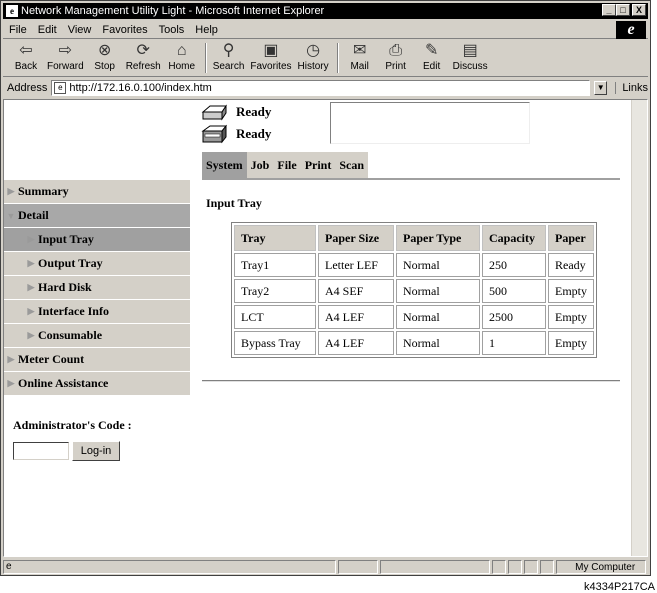 This screenshot has width=657, height=593. I want to click on address-input: e http://172.16.0.100/index.htm, so click(320, 88).